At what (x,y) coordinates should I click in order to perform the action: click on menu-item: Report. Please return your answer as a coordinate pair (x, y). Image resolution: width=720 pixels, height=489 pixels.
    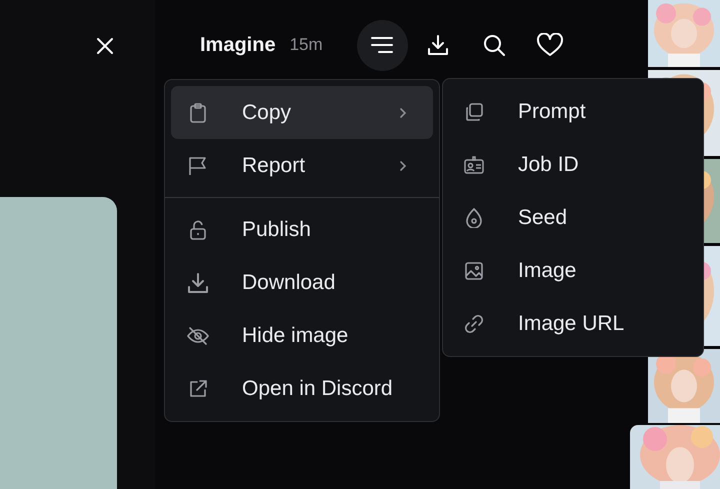
    Looking at the image, I should click on (302, 165).